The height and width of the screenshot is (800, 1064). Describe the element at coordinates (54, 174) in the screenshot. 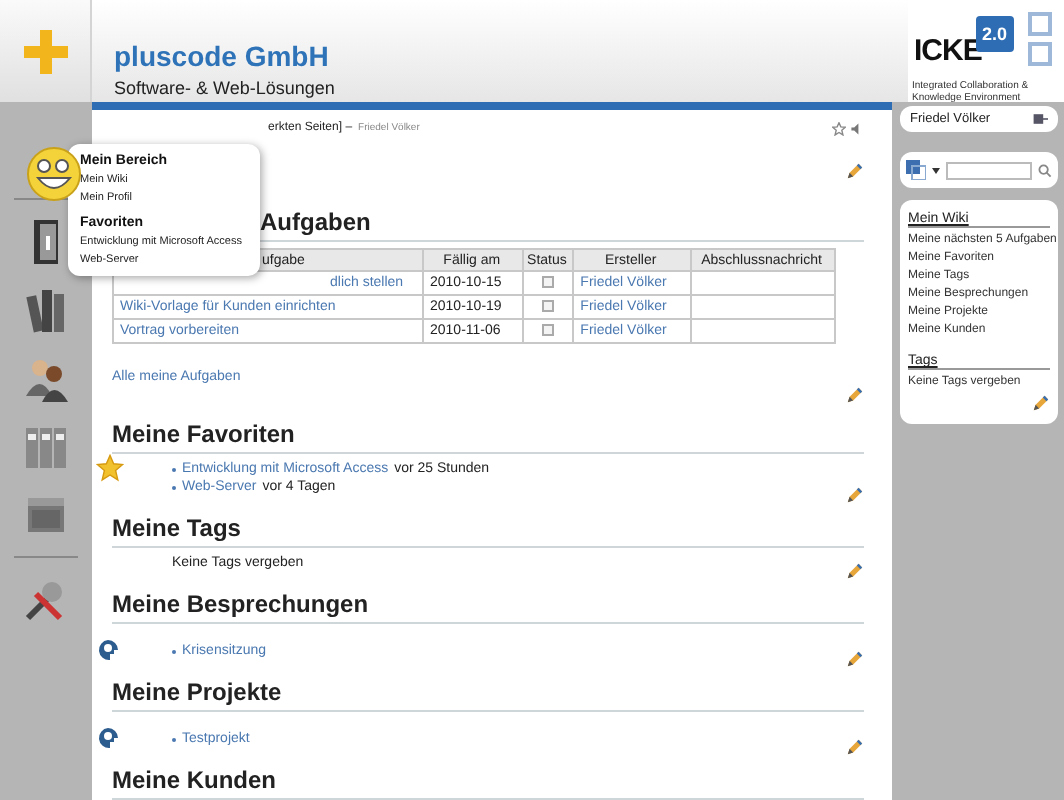

I see `smiley-icon` at that location.